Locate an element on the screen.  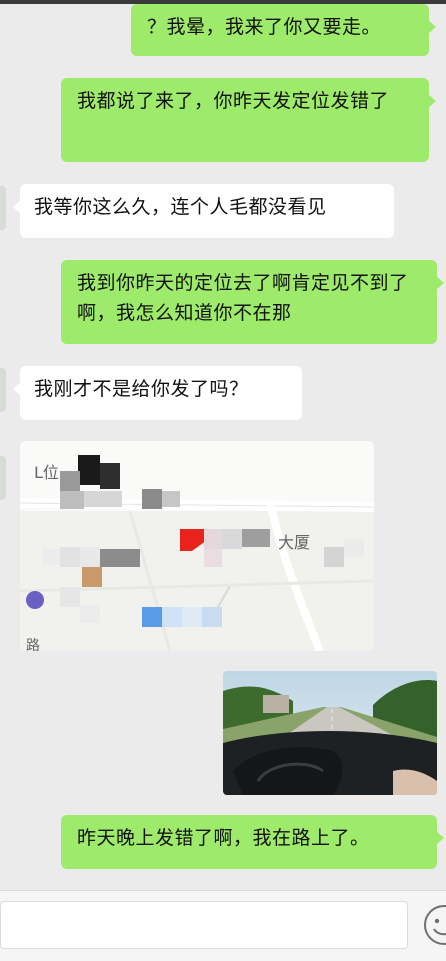
received-message-bubble: 我刚才不是给你发了吗？ is located at coordinates (157, 393).